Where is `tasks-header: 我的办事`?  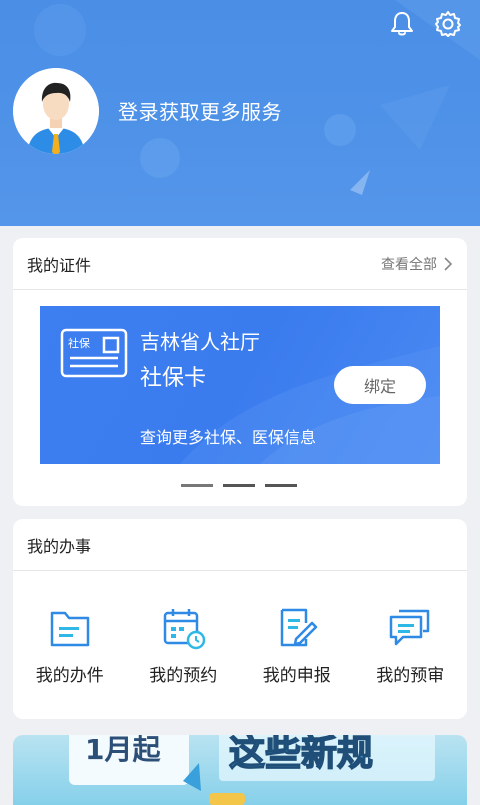
tasks-header: 我的办事 is located at coordinates (240, 545).